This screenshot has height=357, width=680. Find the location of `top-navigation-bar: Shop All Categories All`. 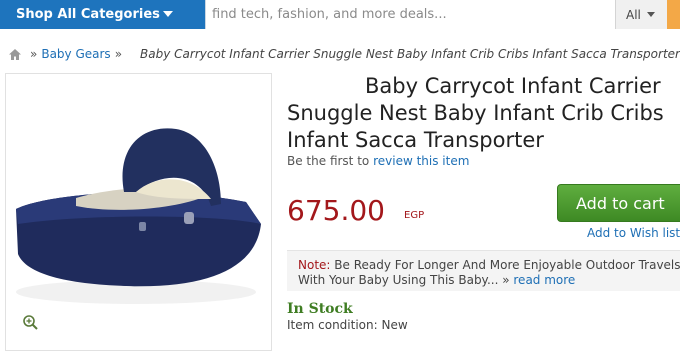

top-navigation-bar: Shop All Categories All is located at coordinates (340, 14).